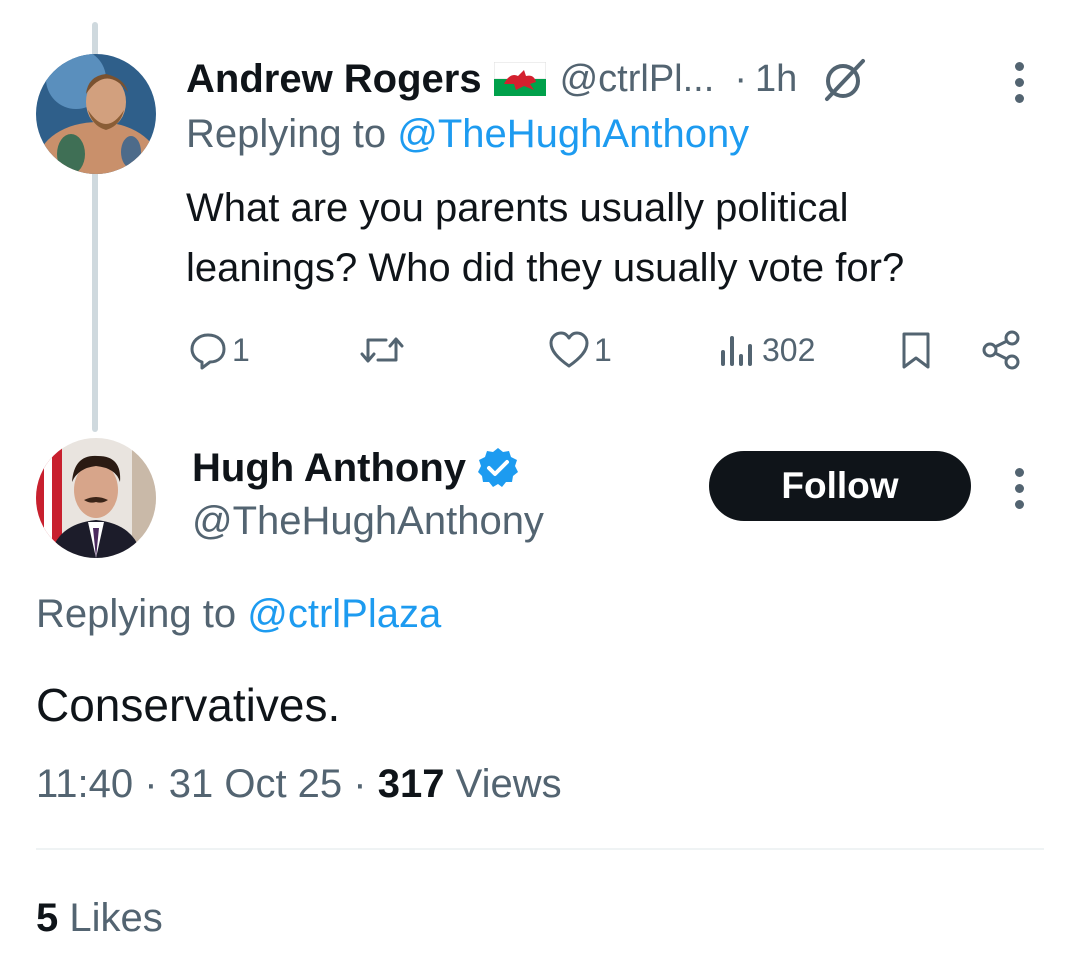  I want to click on author-header: Hugh Anthony, so click(356, 468).